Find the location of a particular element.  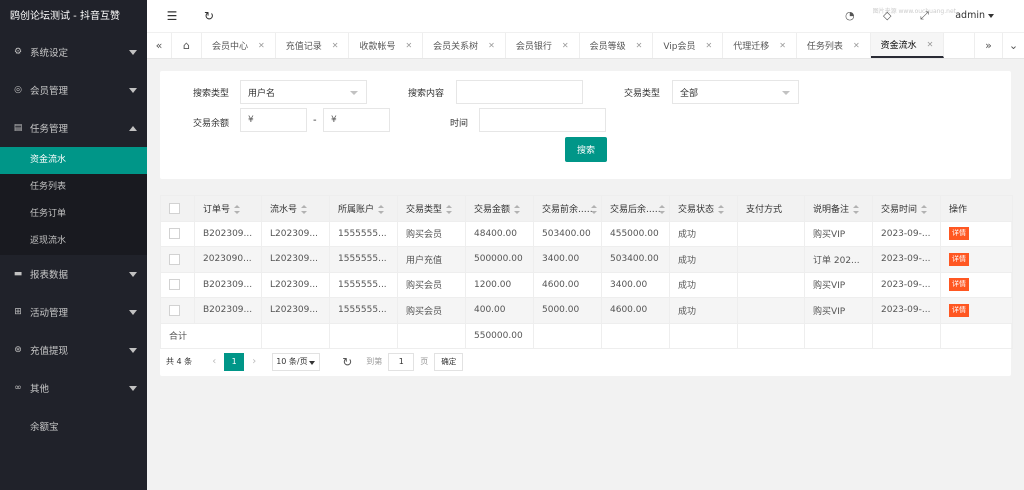

tabs-menu-chevron-down-icon: ⌄ is located at coordinates (1013, 45).